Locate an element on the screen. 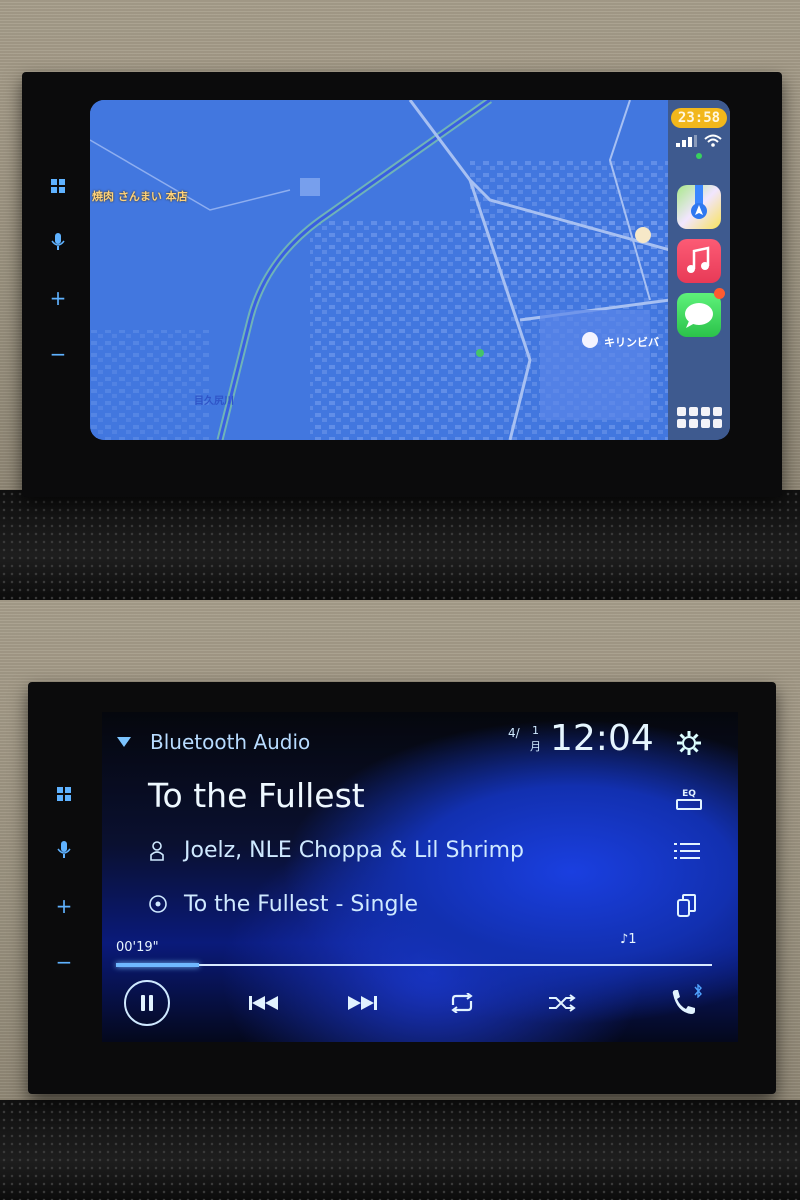 The height and width of the screenshot is (1200, 800). wifi-icon is located at coordinates (713, 140).